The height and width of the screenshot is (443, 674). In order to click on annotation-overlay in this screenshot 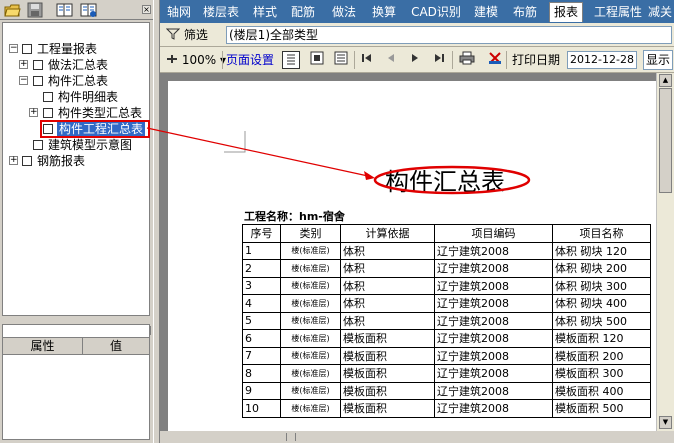, I will do `click(338, 161)`.